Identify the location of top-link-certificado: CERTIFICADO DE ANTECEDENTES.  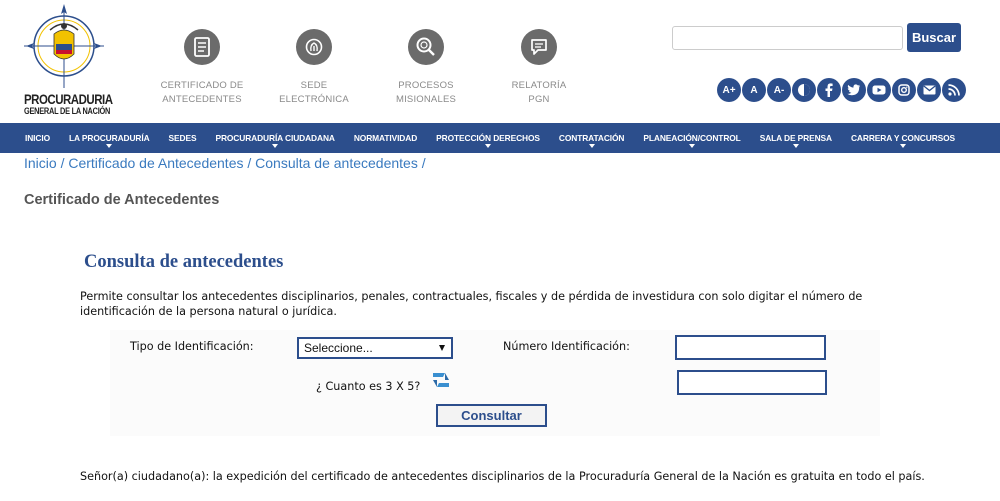
(202, 68).